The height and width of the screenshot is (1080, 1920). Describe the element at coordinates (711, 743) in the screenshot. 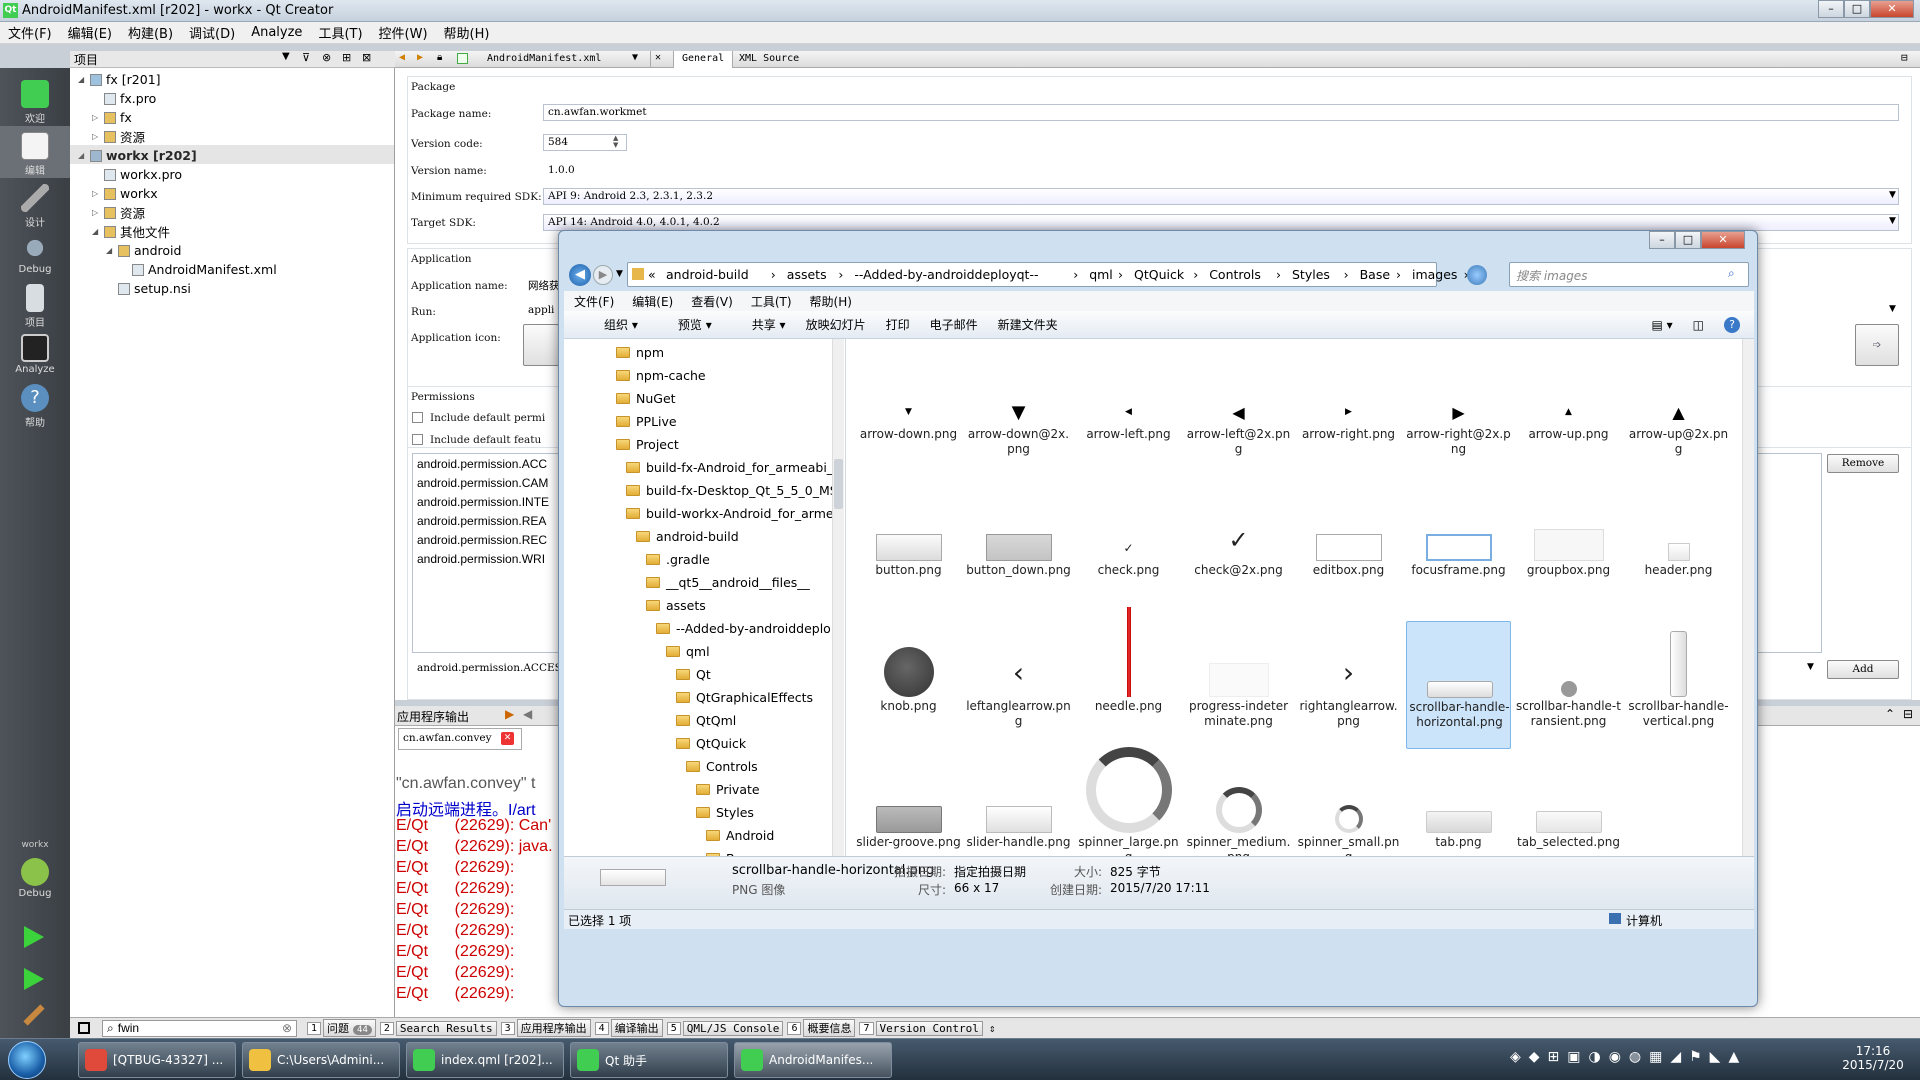

I see `nav-folder-item: QtQuick` at that location.